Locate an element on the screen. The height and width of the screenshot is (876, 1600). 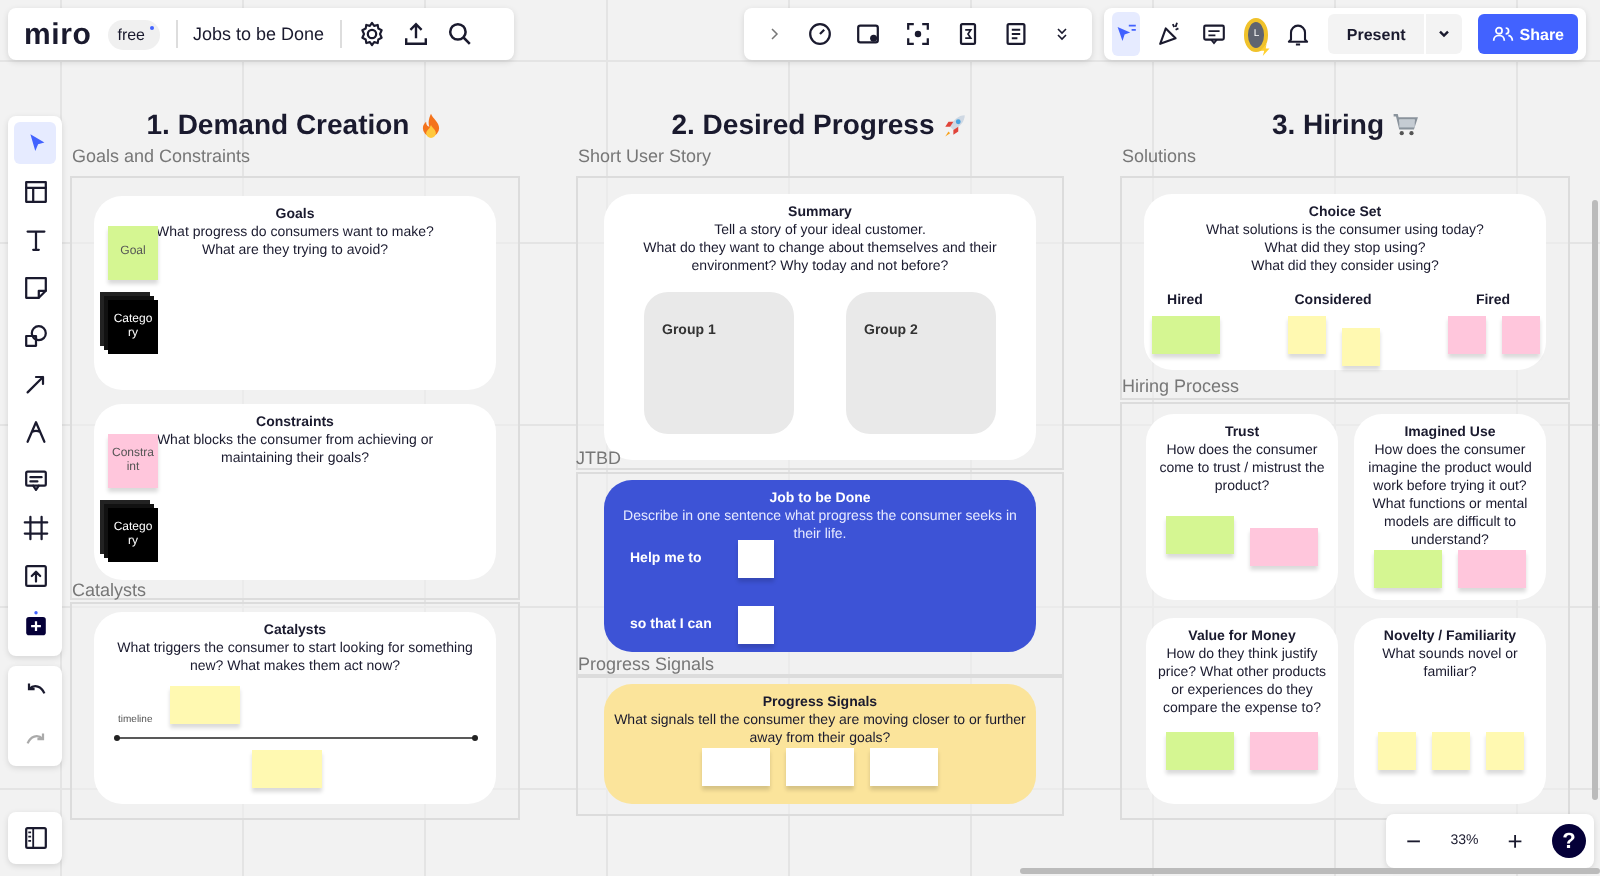
shapes-icon is located at coordinates (35, 335).